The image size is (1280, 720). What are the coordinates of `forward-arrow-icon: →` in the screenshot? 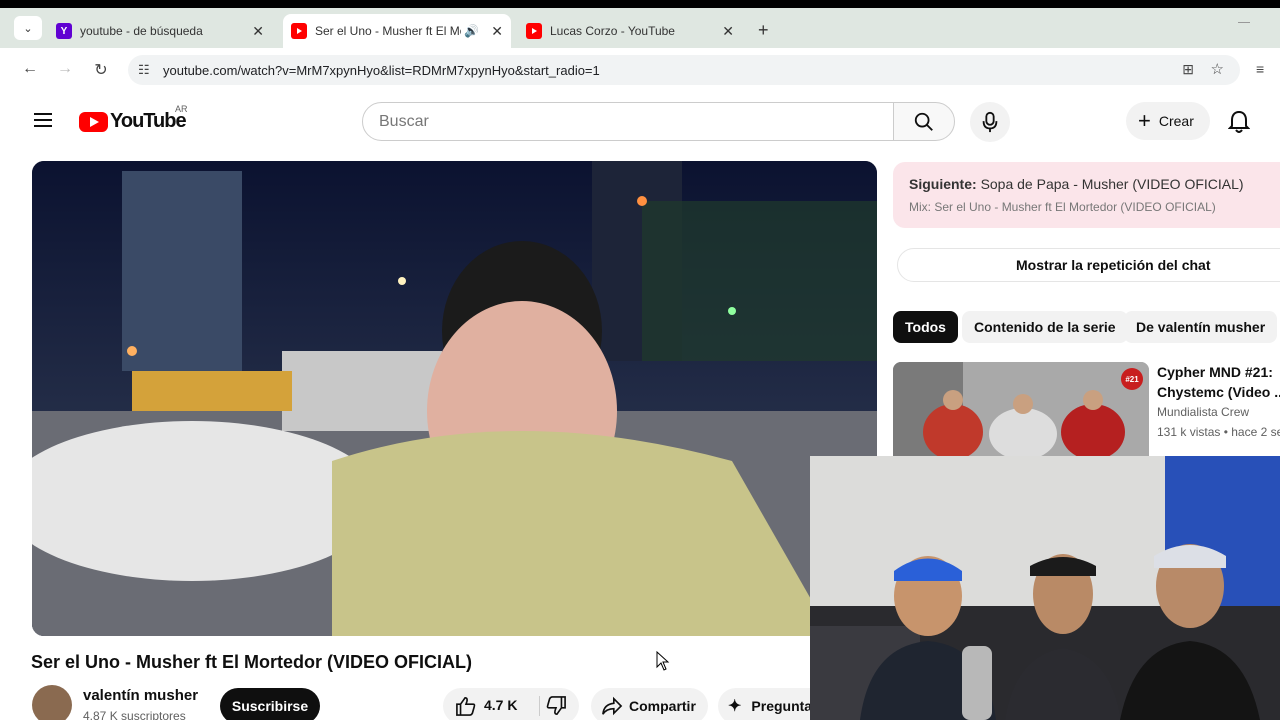 It's located at (65, 69).